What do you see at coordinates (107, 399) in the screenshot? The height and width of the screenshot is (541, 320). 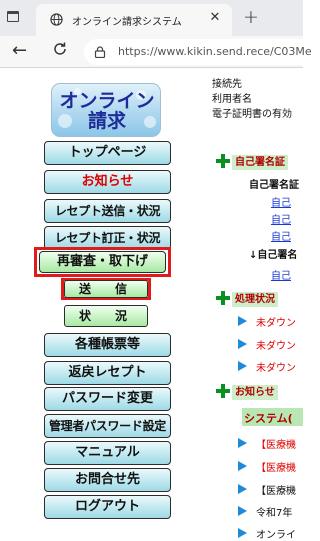 I see `menu-change-password-button: パスワード変更` at bounding box center [107, 399].